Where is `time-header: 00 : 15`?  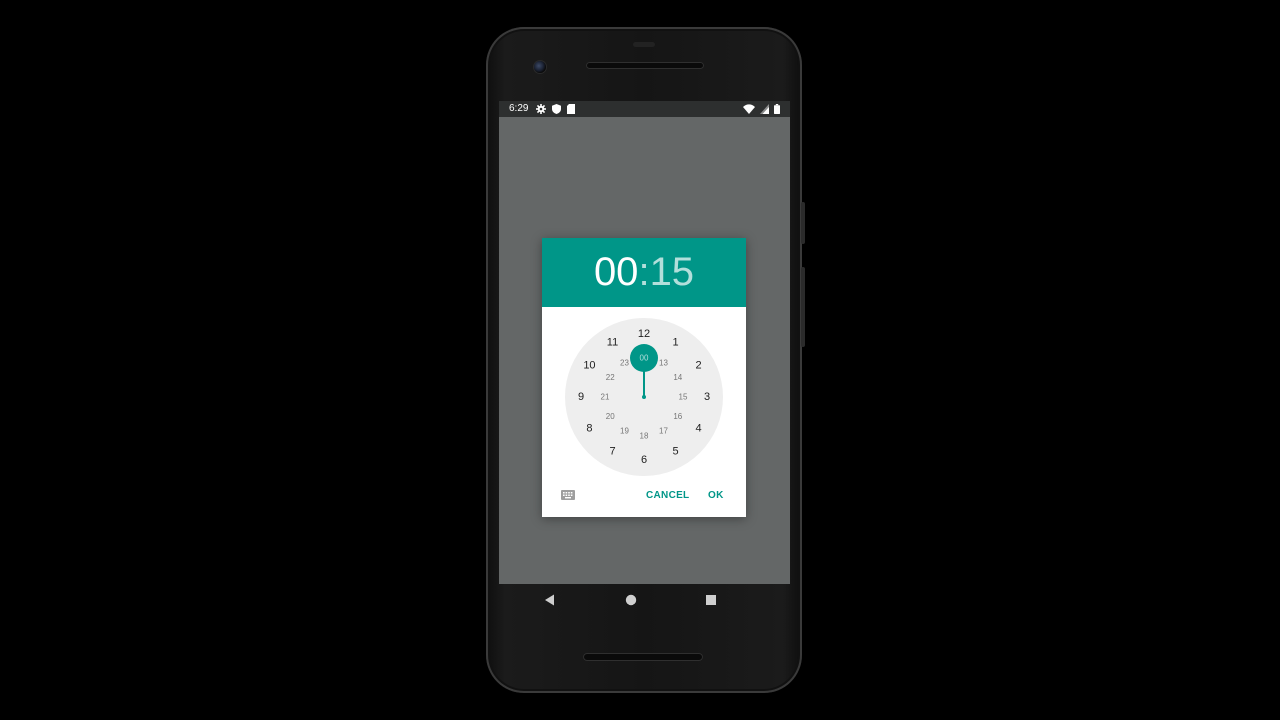 time-header: 00 : 15 is located at coordinates (644, 272).